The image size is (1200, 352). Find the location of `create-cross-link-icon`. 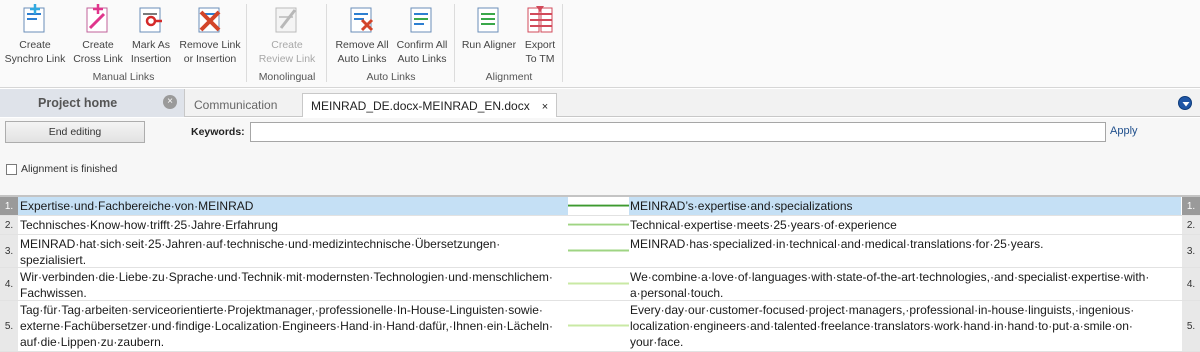

create-cross-link-icon is located at coordinates (97, 18).